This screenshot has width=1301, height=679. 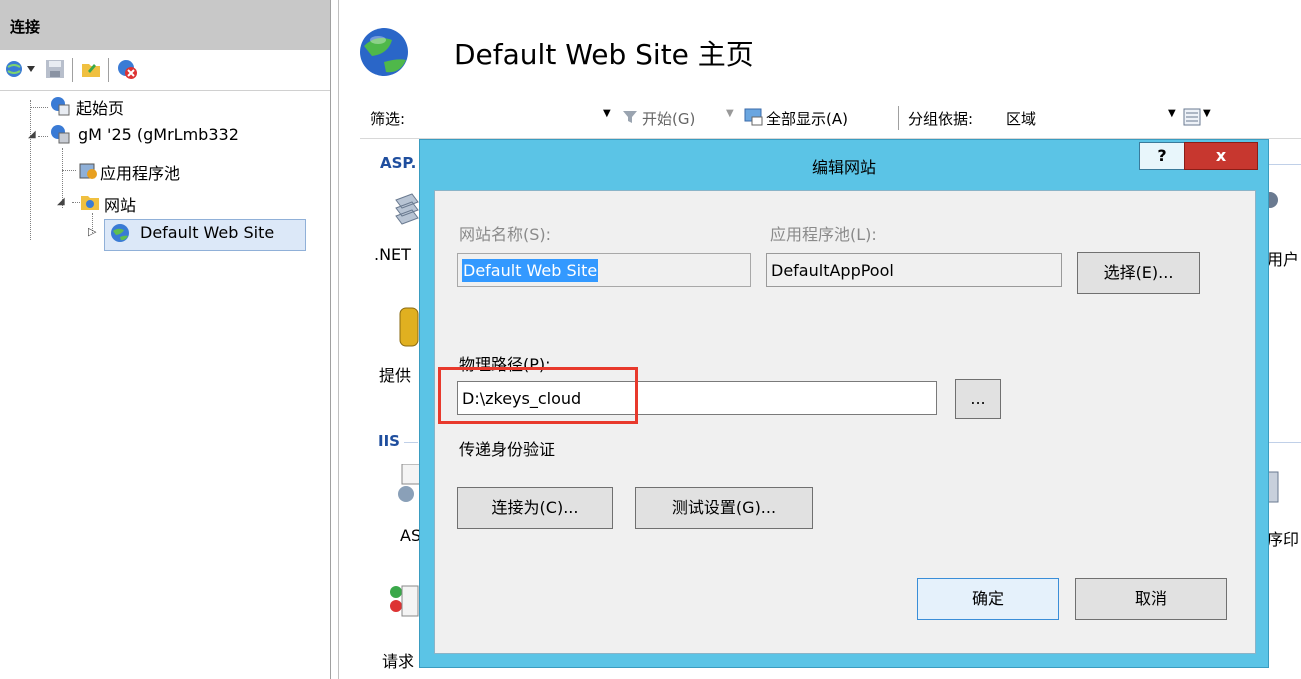 I want to click on view-mode-dropdown-icon: ▼, so click(x=1207, y=113).